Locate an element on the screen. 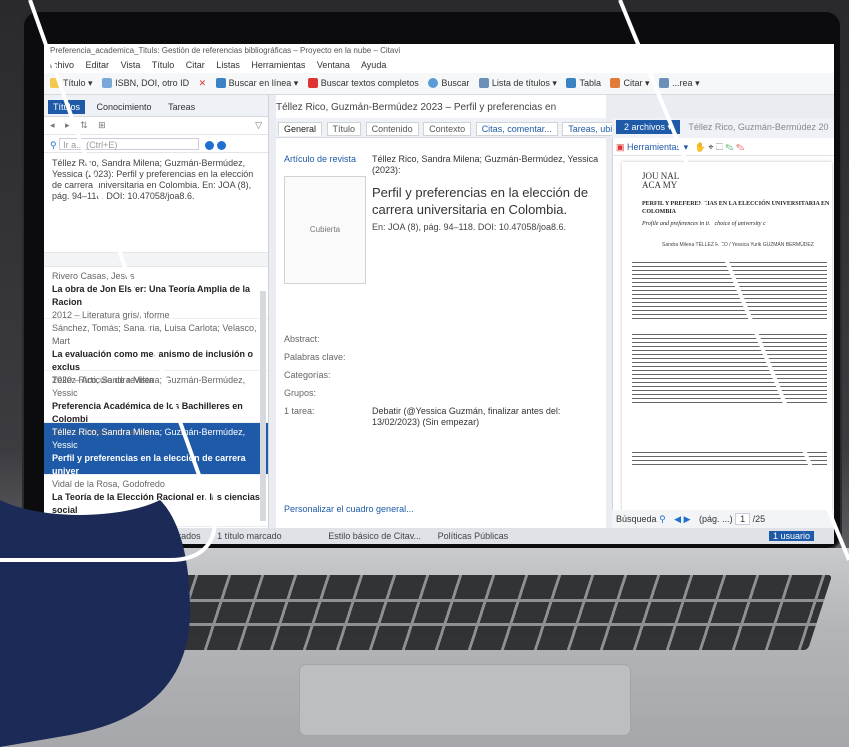  quick-search: ⚲ Ir a... (Ctrl+E) is located at coordinates (156, 144).